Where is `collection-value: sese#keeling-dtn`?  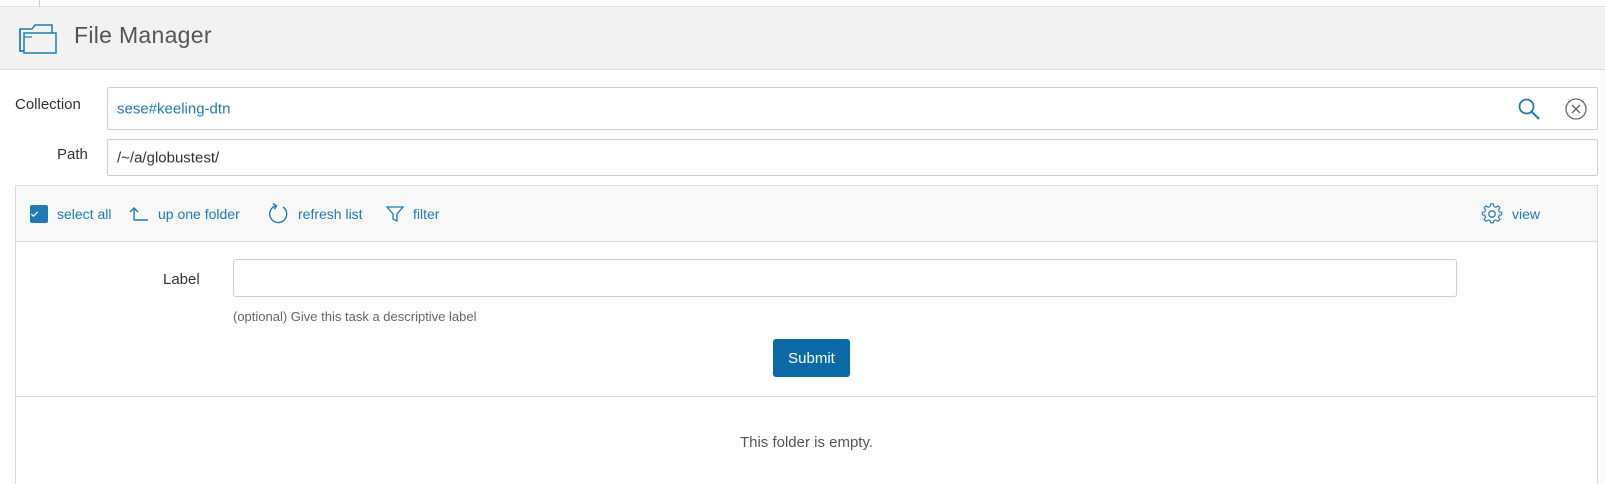 collection-value: sese#keeling-dtn is located at coordinates (173, 108).